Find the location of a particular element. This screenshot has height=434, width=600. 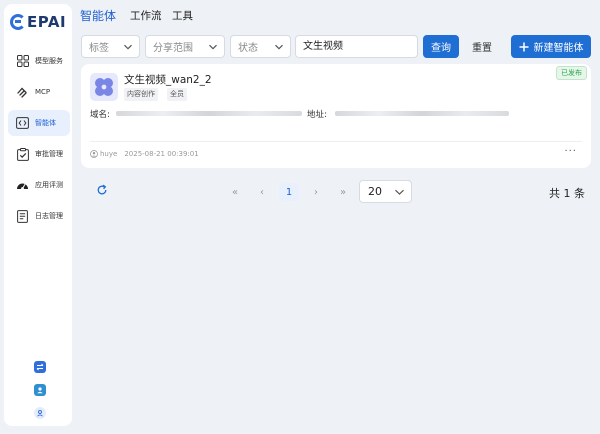

card-meta: huye 2025-08-21 00:39:01 is located at coordinates (144, 154).